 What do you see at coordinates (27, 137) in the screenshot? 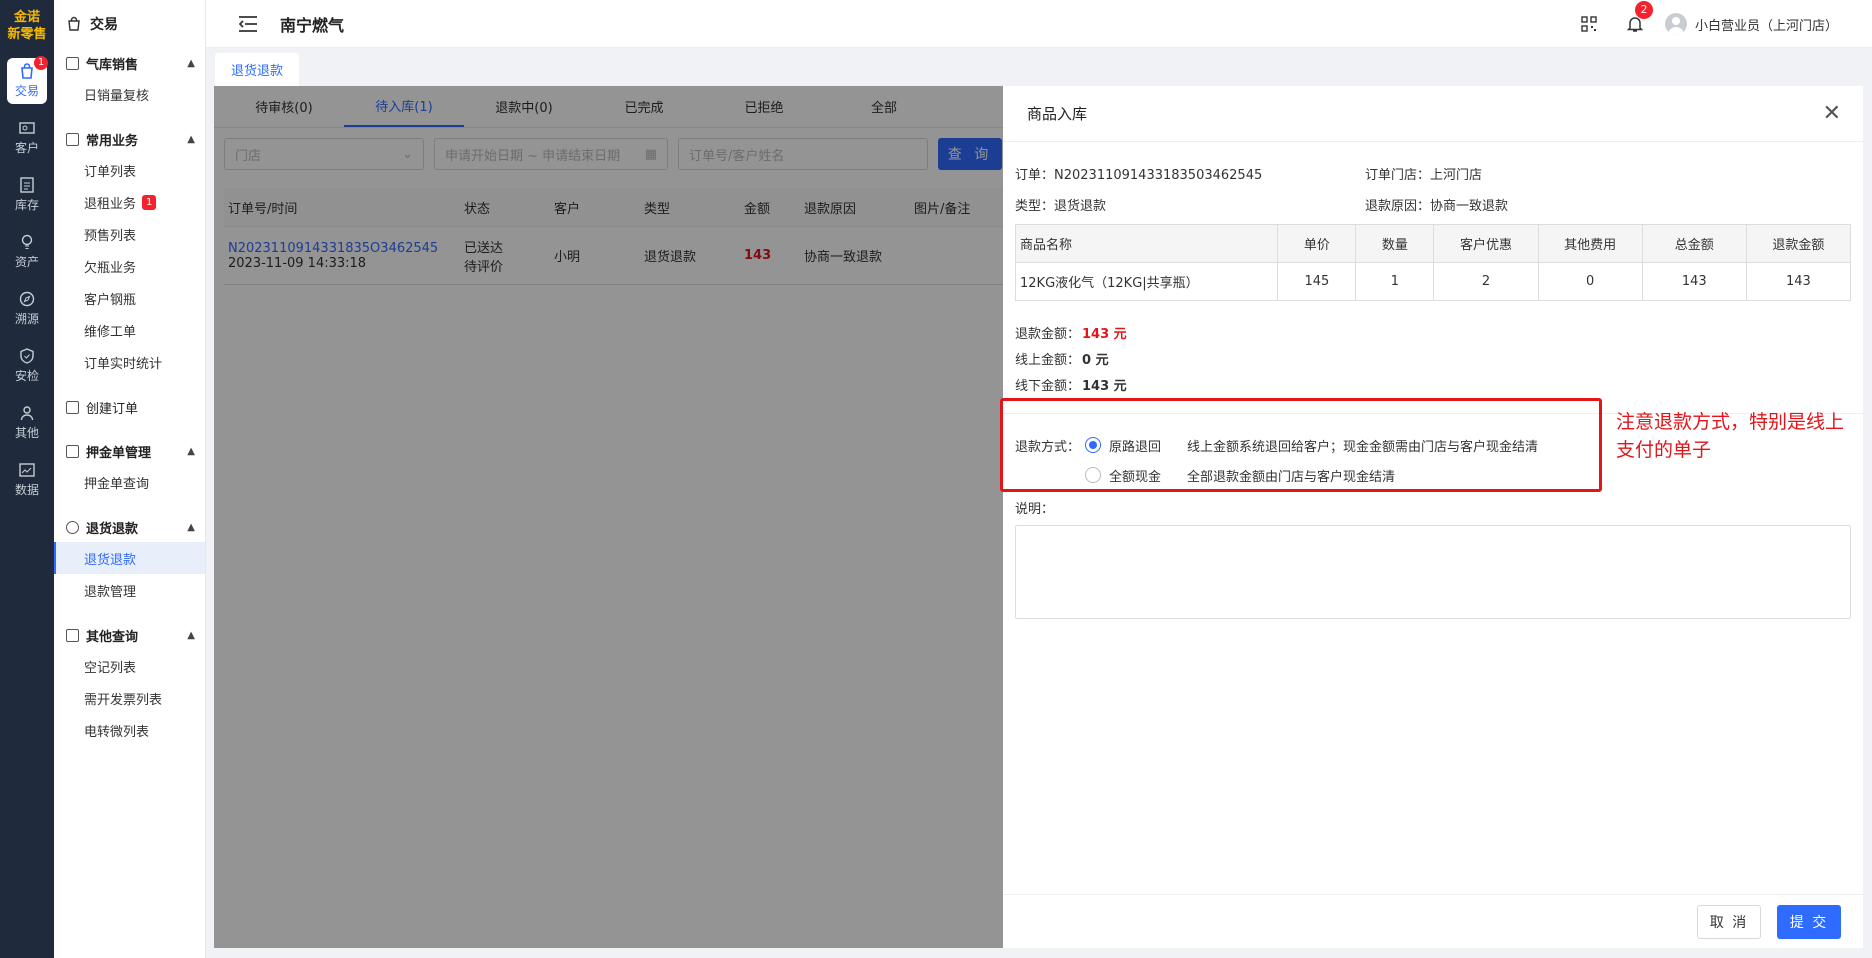
I see `rail-item-customer: 客户` at bounding box center [27, 137].